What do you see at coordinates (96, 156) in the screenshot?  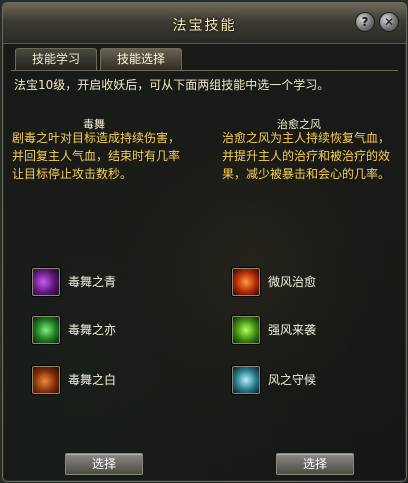 I see `group-description-poison-dance: 剧毒之叶对目标造成持续伤害，并回复主人气血，结束时有几率让目标停止攻击数秒。` at bounding box center [96, 156].